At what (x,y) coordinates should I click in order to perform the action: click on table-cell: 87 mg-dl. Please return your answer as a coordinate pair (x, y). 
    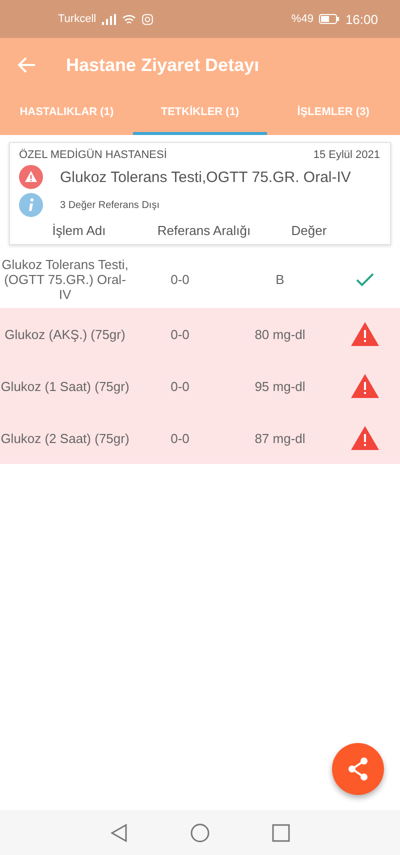
    Looking at the image, I should click on (280, 438).